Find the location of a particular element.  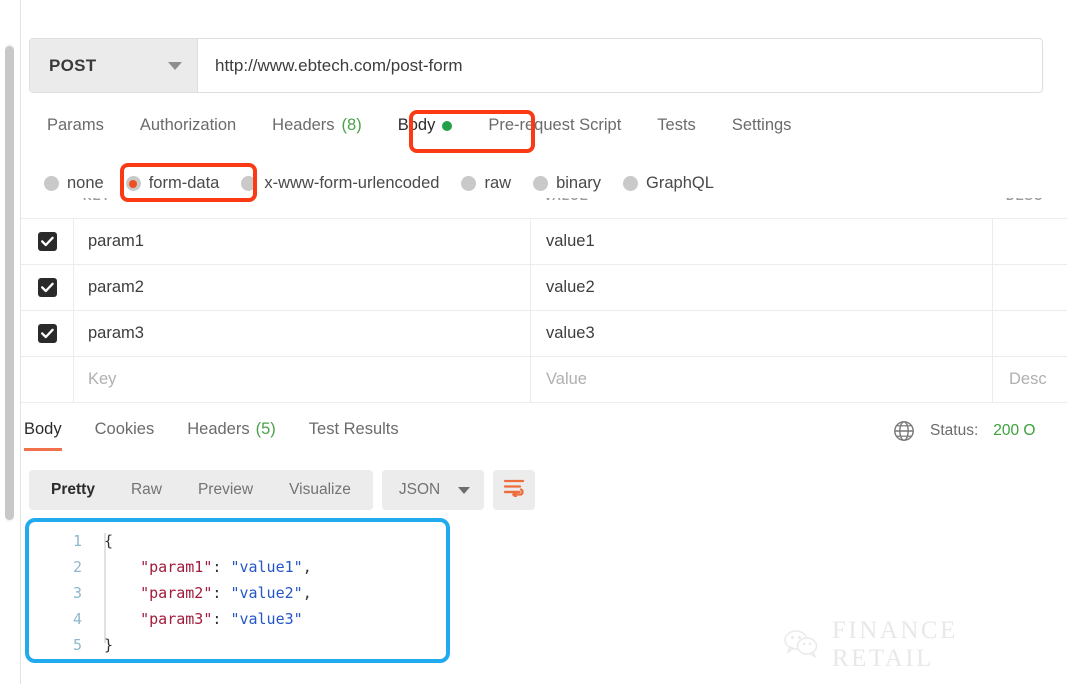

request-tab-authorization: Authorization is located at coordinates (188, 125).